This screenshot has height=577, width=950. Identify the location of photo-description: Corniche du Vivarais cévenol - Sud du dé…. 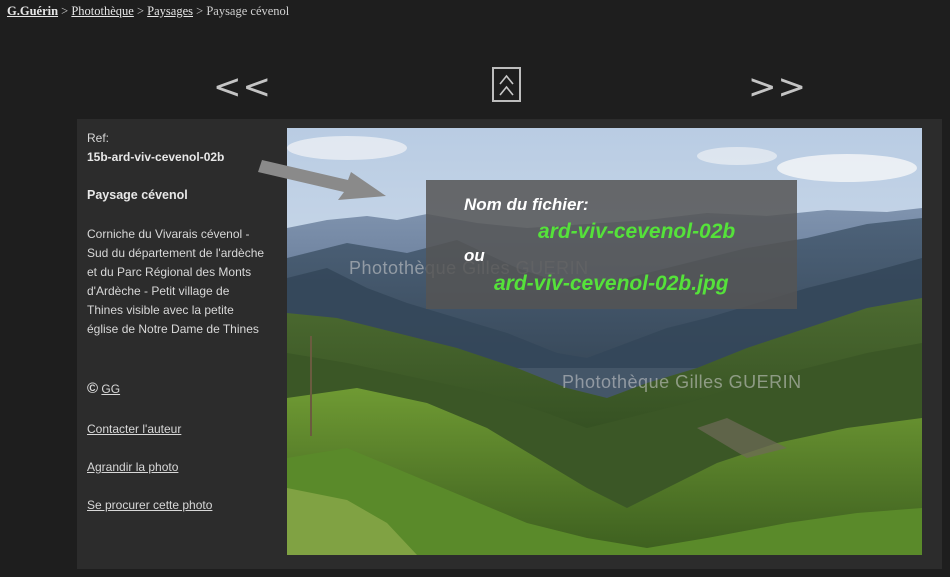
(176, 281).